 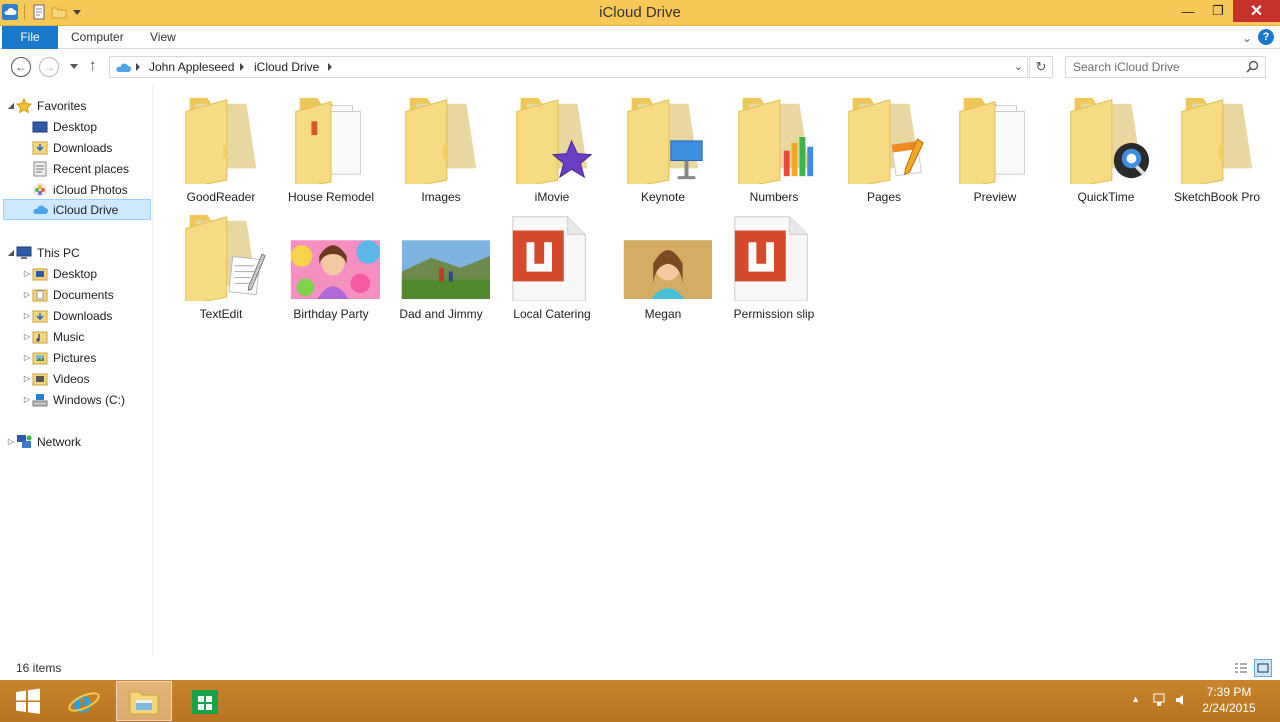 I want to click on svg-text: e, so click(x=82, y=701).